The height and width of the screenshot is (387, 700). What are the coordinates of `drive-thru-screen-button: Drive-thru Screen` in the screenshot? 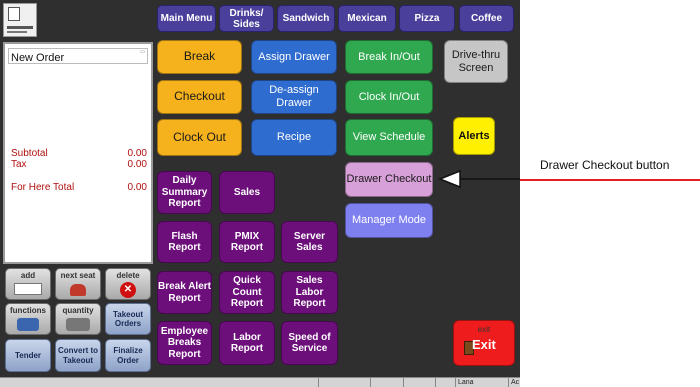 It's located at (476, 61).